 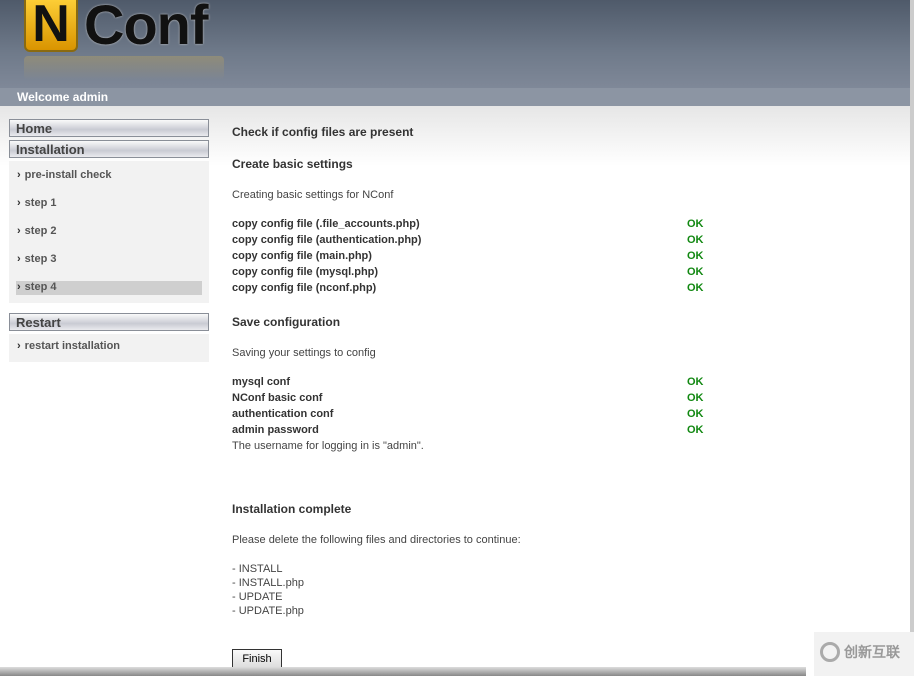 What do you see at coordinates (302, 256) in the screenshot?
I see `result-label: copy config file (main.php)` at bounding box center [302, 256].